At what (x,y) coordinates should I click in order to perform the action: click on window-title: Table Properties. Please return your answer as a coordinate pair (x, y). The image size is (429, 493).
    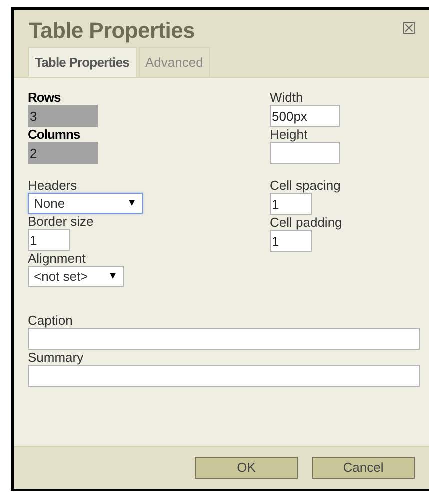
    Looking at the image, I should click on (112, 30).